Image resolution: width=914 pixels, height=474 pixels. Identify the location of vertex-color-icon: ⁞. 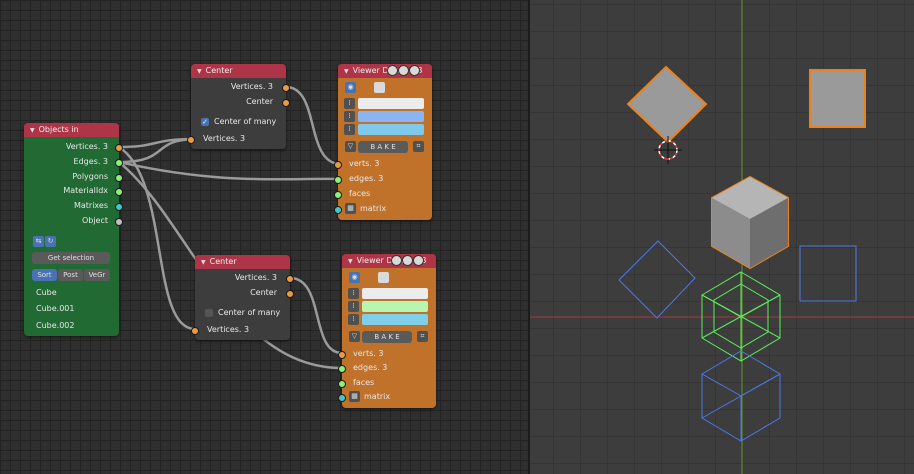
(353, 293).